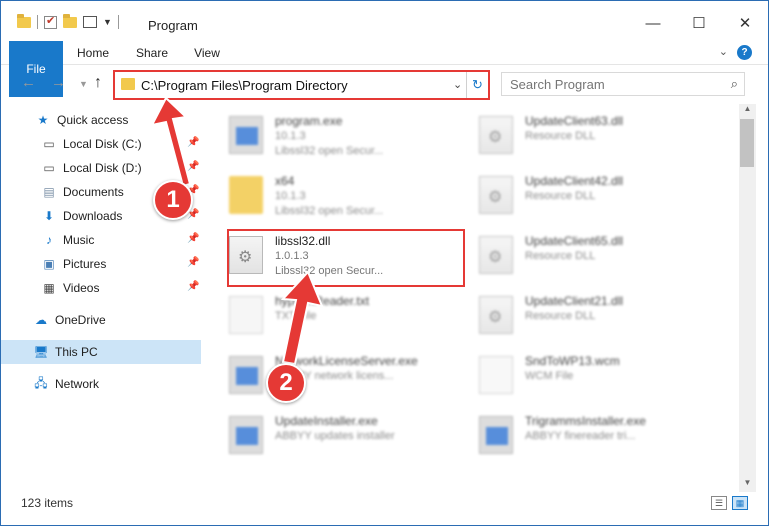 The width and height of the screenshot is (769, 526). I want to click on search-input, so click(607, 84).